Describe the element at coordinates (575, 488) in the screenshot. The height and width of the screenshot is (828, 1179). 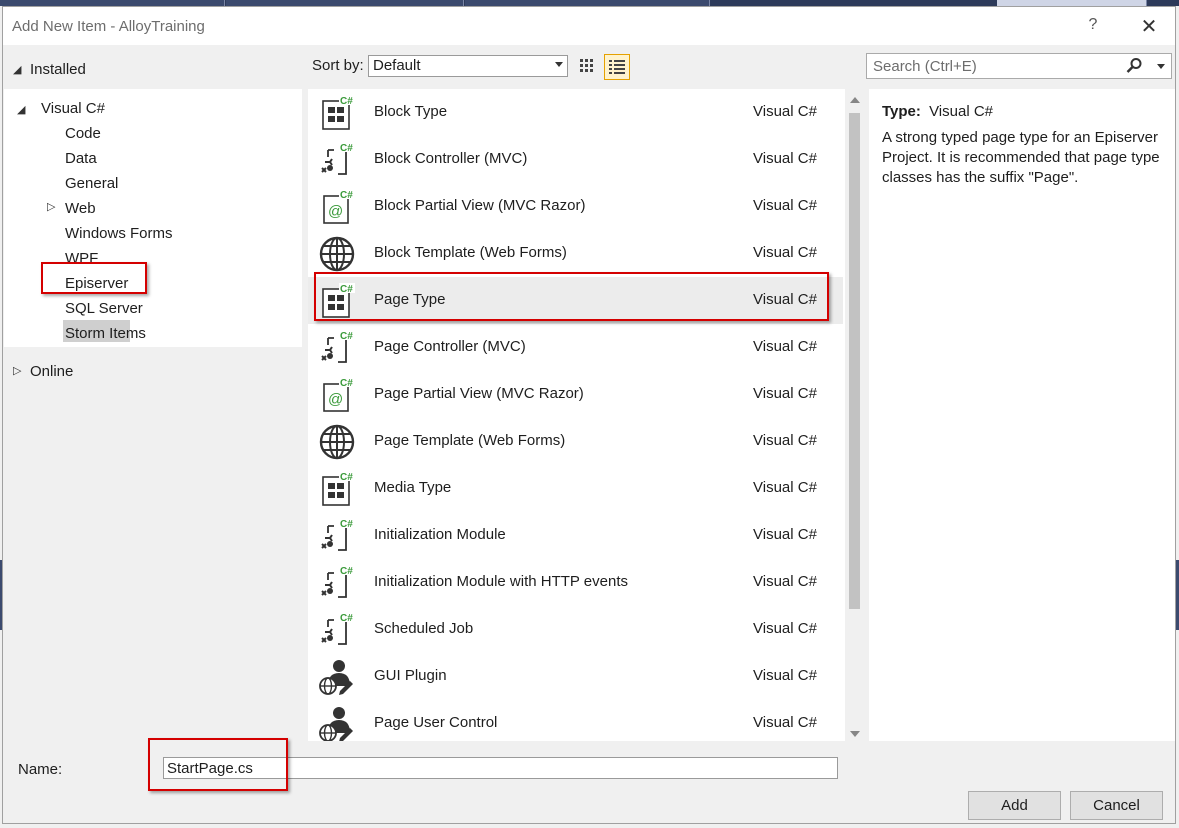
I see `template-row: C# Media Type Visual C#` at that location.